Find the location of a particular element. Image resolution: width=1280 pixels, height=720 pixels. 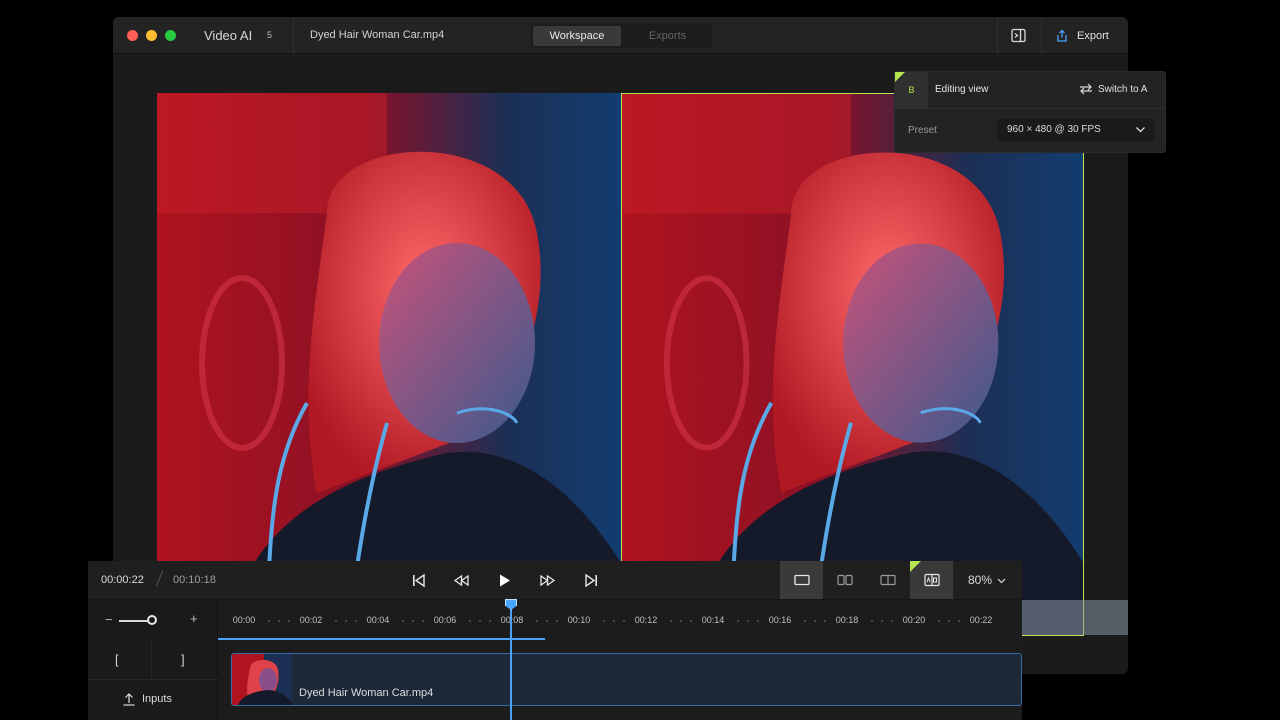

inputs-button: Inputs is located at coordinates (147, 699).